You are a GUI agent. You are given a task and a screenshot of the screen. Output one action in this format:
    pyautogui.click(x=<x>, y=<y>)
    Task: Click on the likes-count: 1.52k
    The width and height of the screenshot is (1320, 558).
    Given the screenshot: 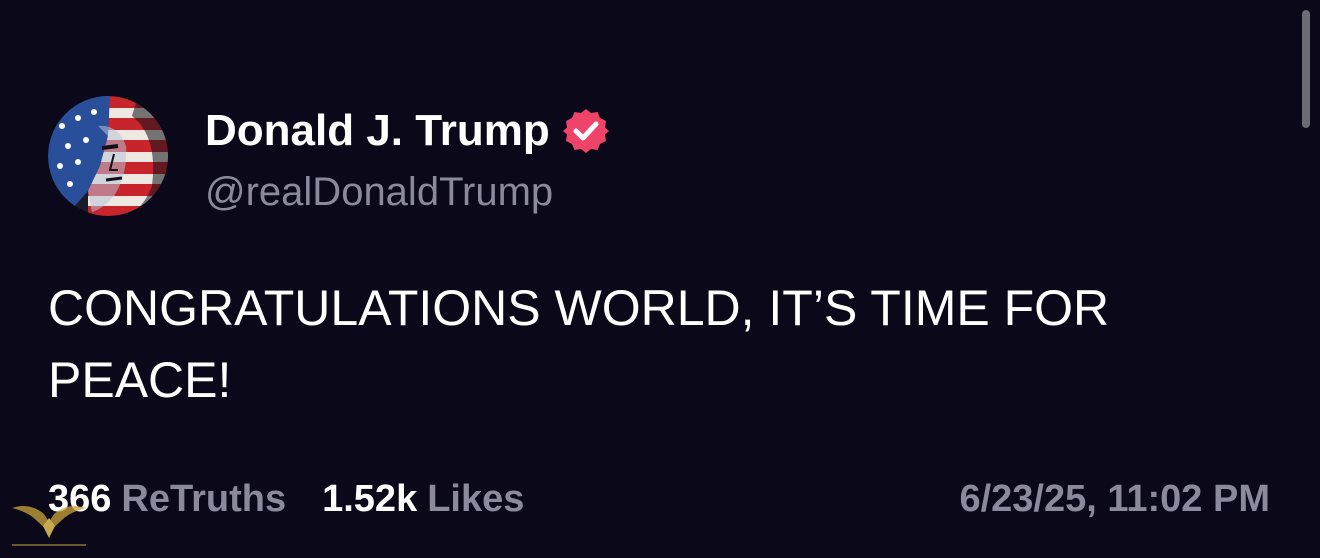 What is the action you would take?
    pyautogui.click(x=369, y=499)
    